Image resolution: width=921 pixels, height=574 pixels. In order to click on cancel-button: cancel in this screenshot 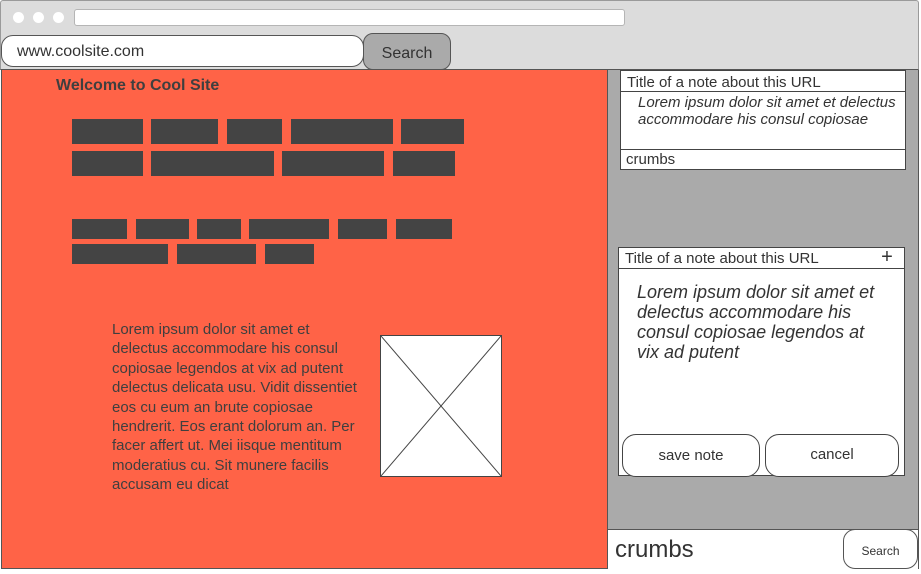, I will do `click(832, 455)`.